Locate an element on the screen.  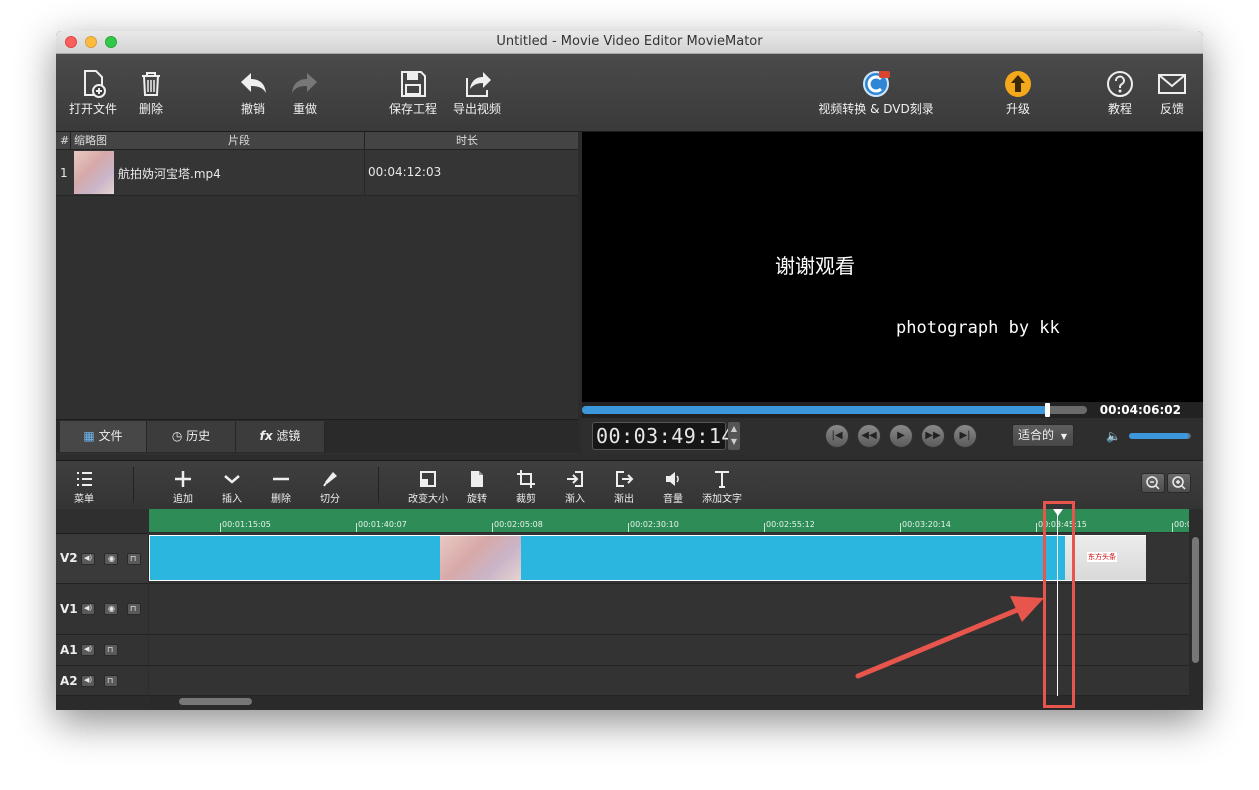
skip-start-button: |◀ is located at coordinates (837, 436).